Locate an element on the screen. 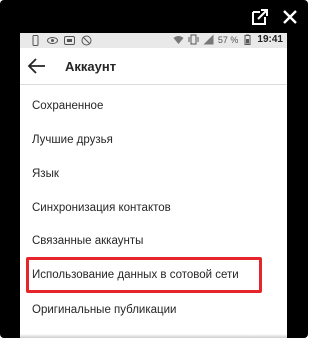 This screenshot has height=338, width=320. page-title: Аккаунт is located at coordinates (91, 66).